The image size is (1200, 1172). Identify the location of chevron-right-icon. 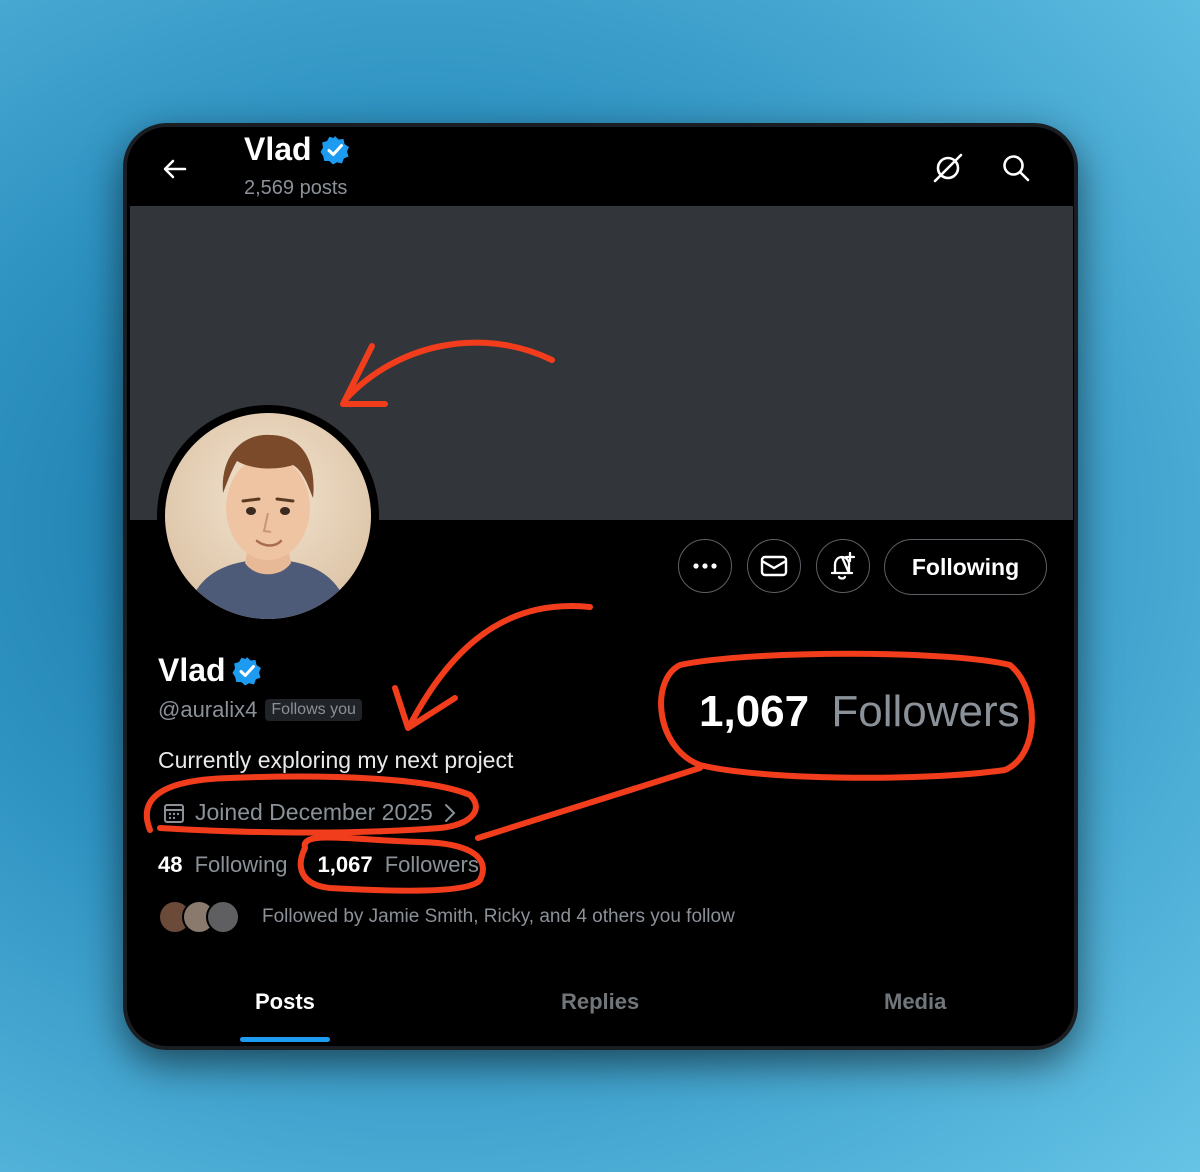
(450, 812).